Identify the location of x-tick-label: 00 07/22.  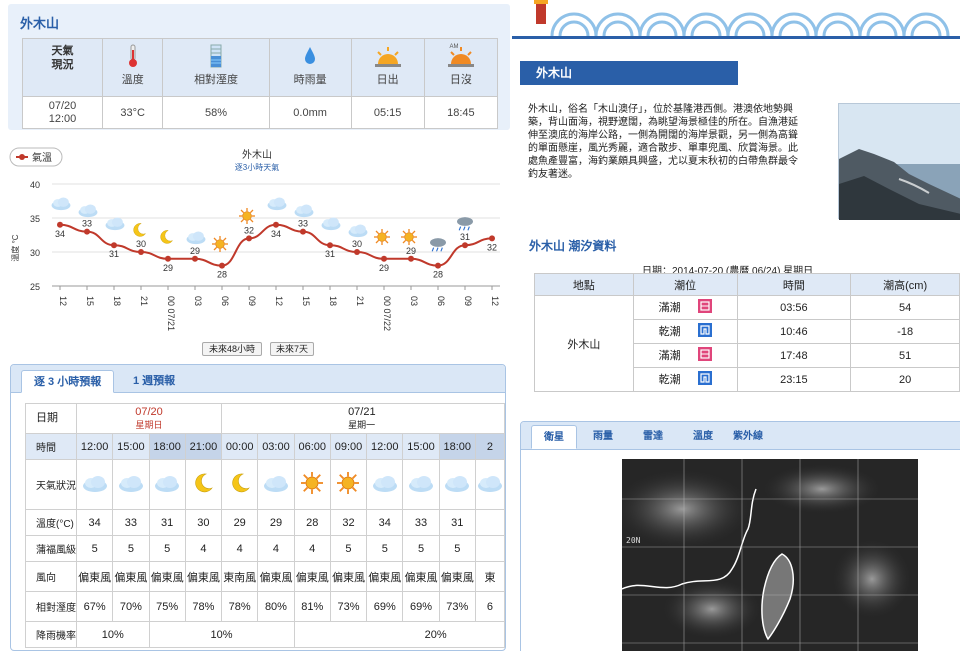
(387, 313).